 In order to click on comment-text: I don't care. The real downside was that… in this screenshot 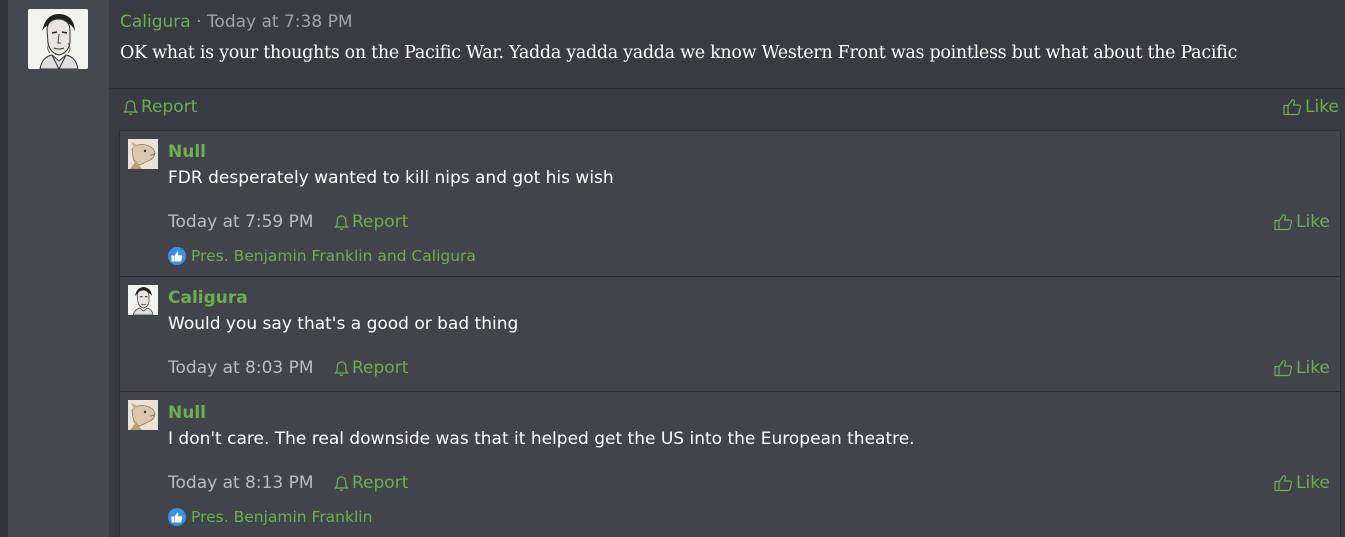, I will do `click(541, 439)`.